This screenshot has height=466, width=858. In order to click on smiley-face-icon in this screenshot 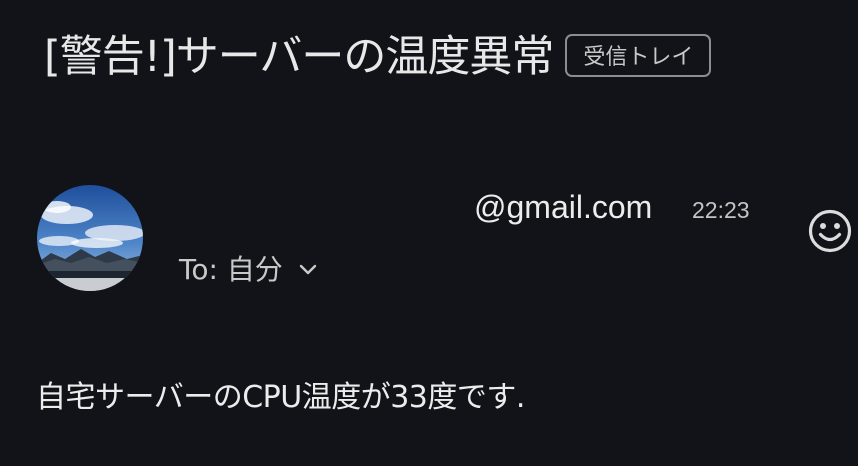, I will do `click(830, 231)`.